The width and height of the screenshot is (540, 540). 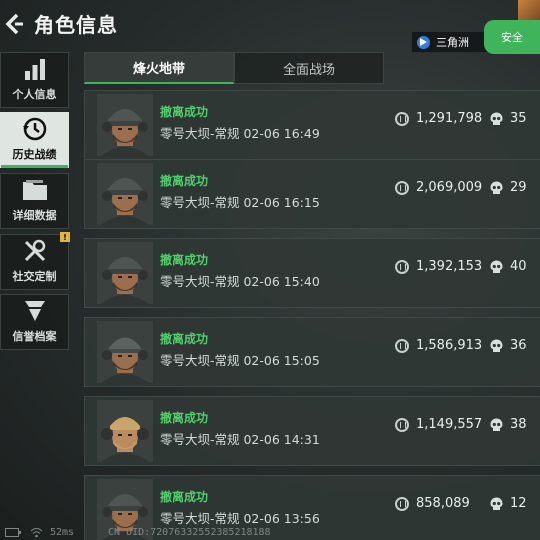 I want to click on record-card: 撤离成功 零号大坝-常规 02-06 16:49 1,291,798 35, so click(x=312, y=125).